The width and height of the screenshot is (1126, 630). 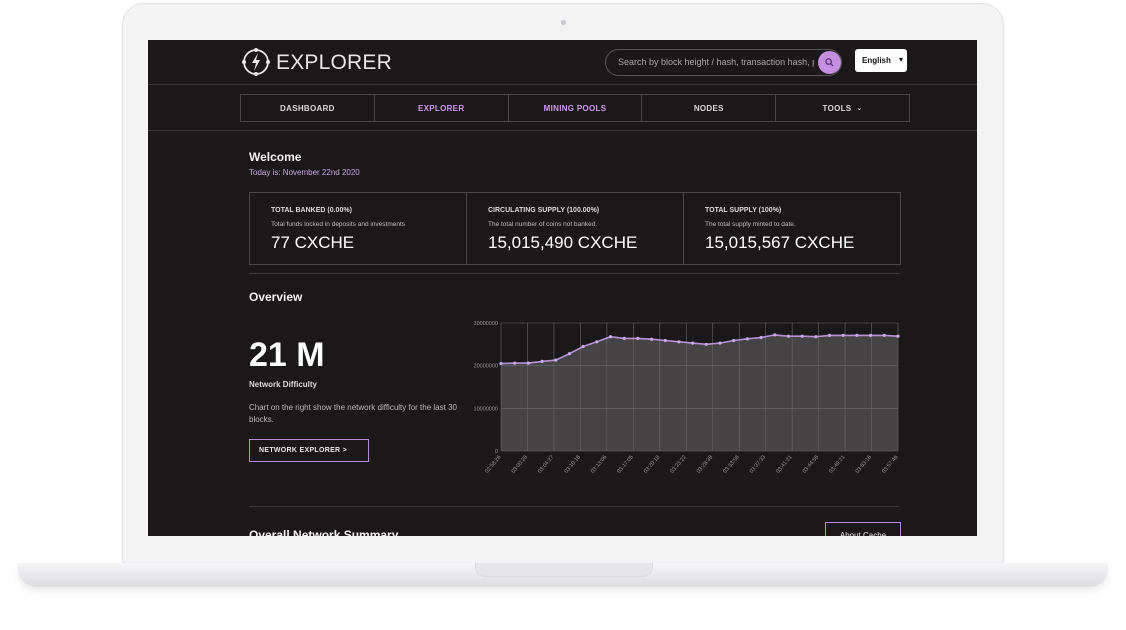 What do you see at coordinates (750, 224) in the screenshot?
I see `stat-desc: The total supply minted to date.` at bounding box center [750, 224].